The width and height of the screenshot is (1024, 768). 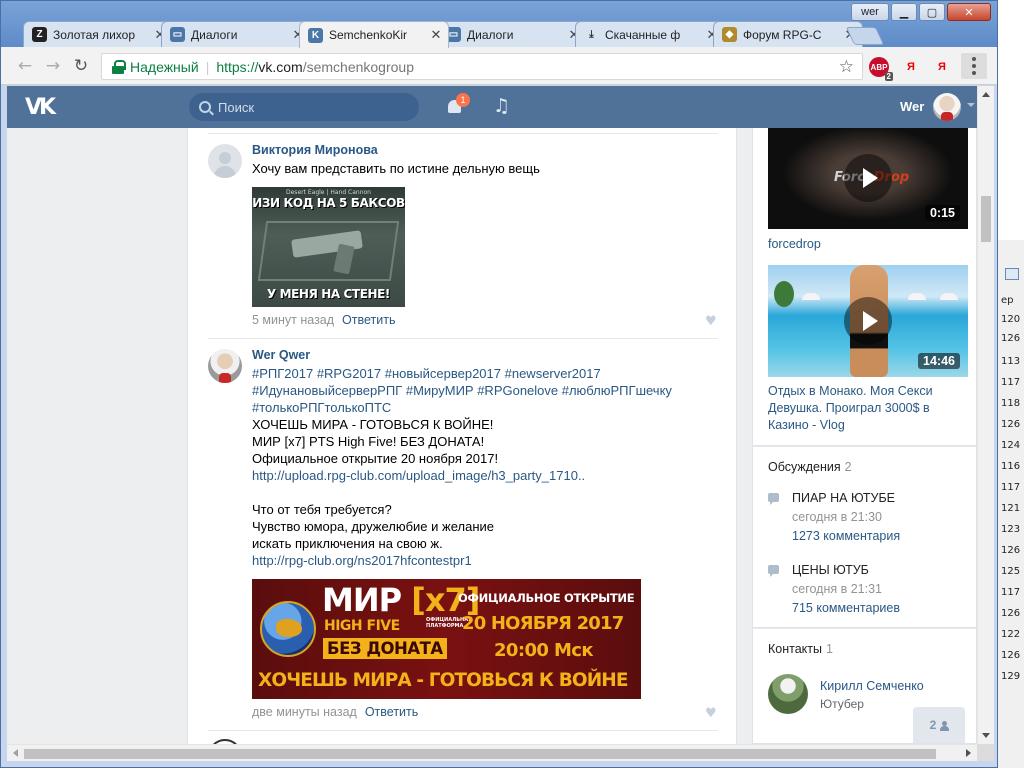 I want to click on post-meta: 5 минут назад Ответить, so click(x=323, y=320).